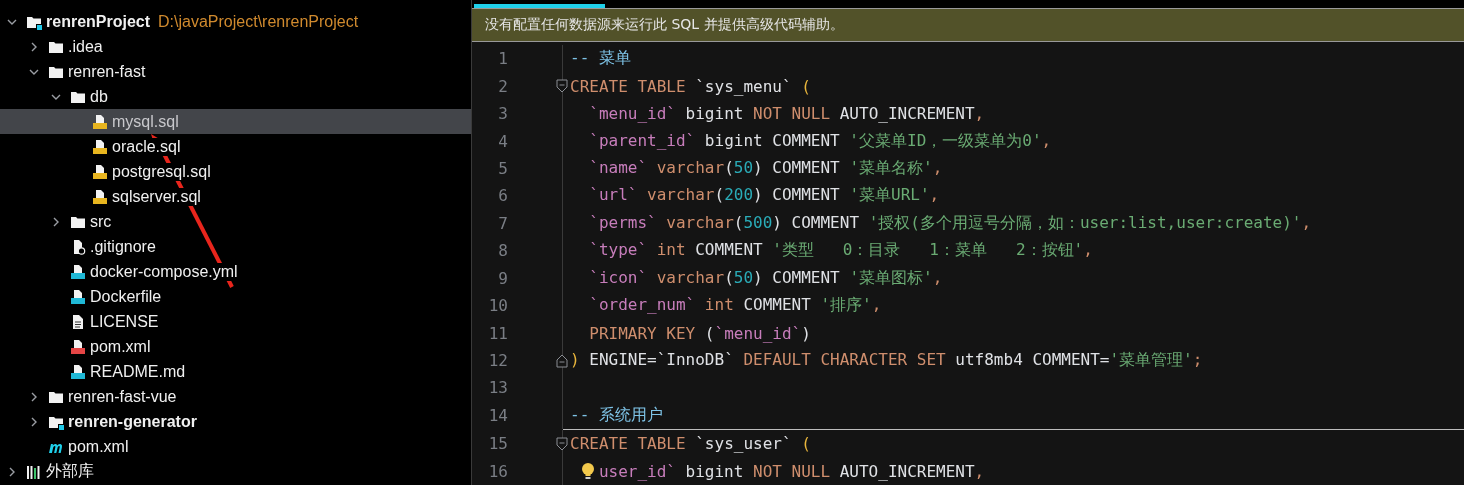  I want to click on code-line: CREATE TABLE `sys_menu` (, so click(690, 86).